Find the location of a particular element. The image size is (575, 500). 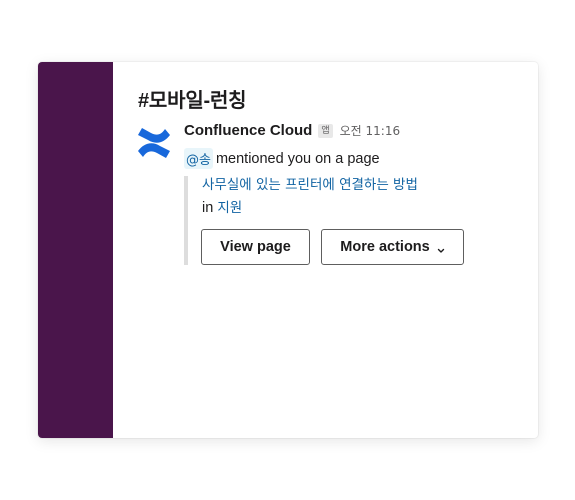

message-body: @송 mentioned you on a page is located at coordinates (282, 158).